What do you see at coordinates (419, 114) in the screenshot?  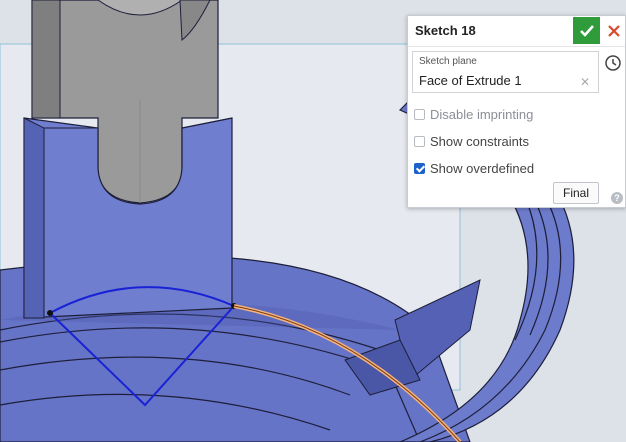 I see `disable-imprinting-checkbox` at bounding box center [419, 114].